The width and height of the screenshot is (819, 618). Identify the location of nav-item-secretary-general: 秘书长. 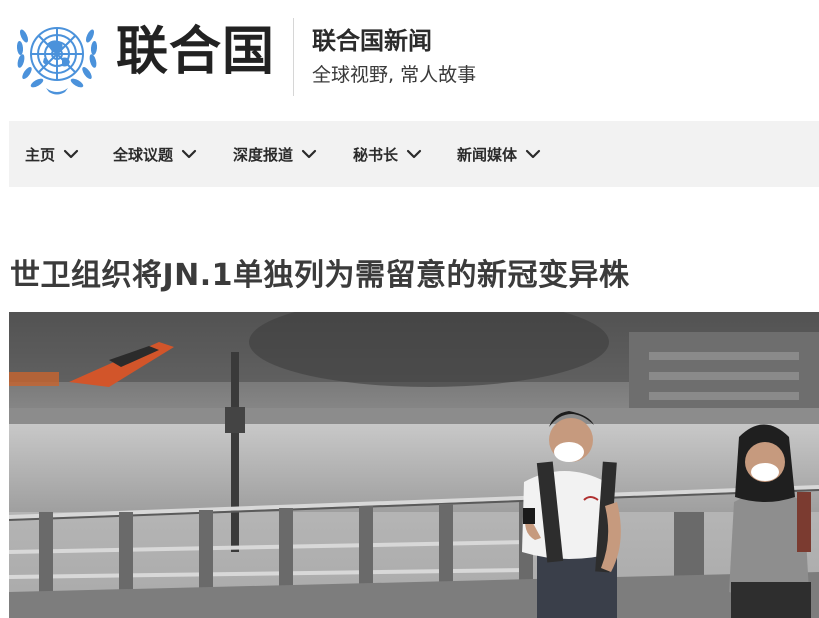
(387, 154).